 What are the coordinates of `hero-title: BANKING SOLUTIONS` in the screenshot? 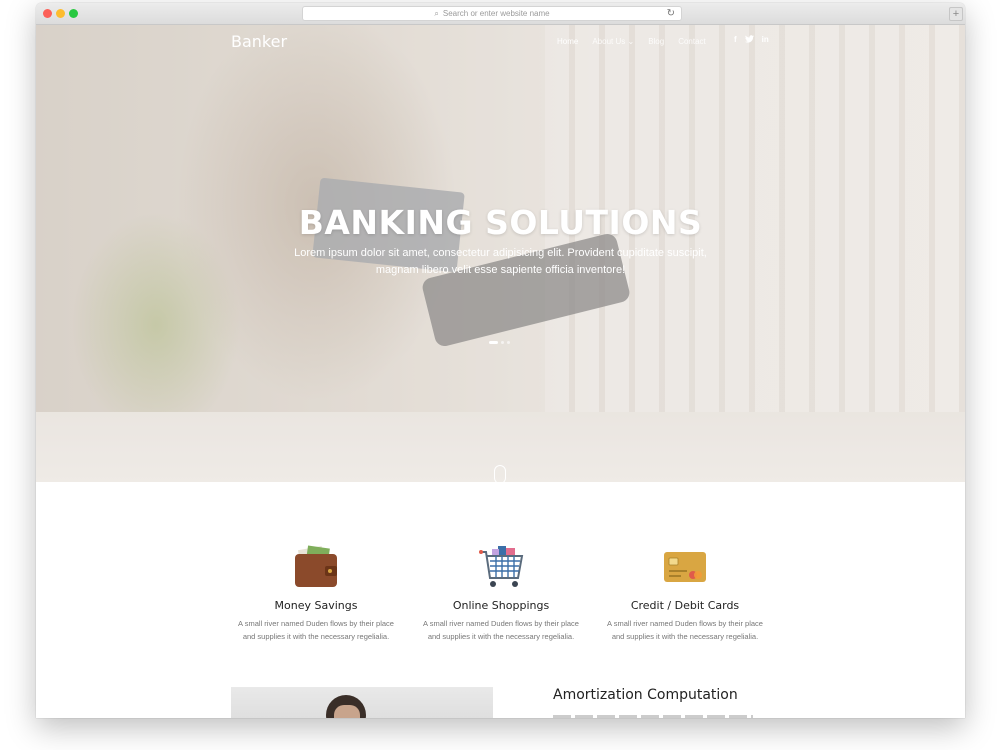 It's located at (500, 222).